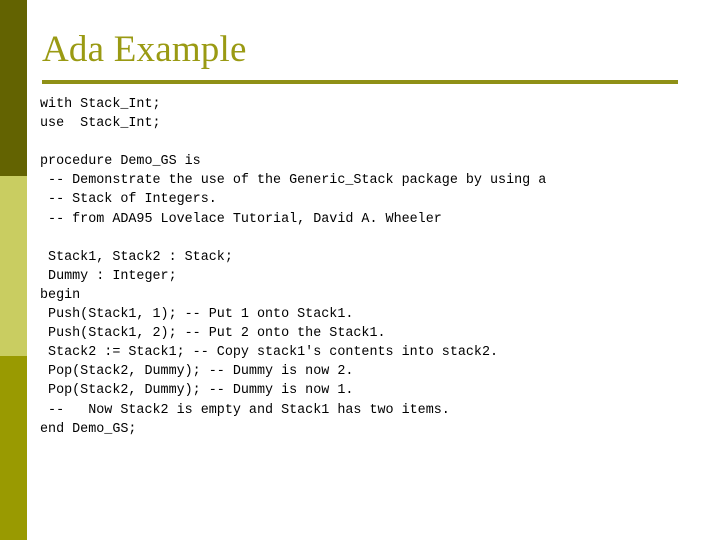  I want to click on sidebar-band-top, so click(13, 88).